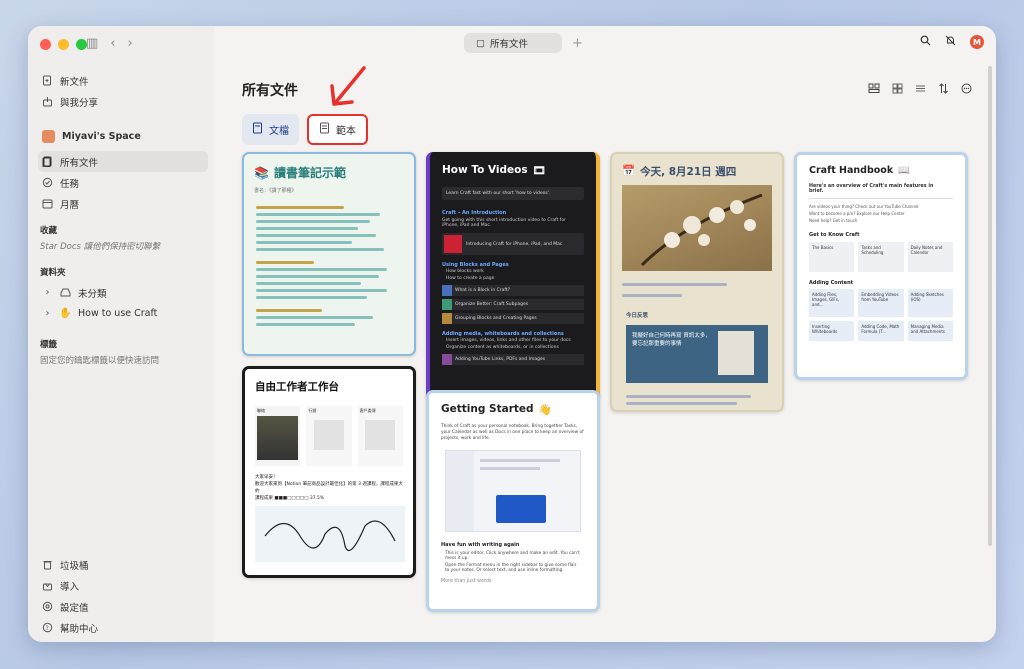 This screenshot has width=1024, height=669. I want to click on minimize-window-button, so click(63, 44).